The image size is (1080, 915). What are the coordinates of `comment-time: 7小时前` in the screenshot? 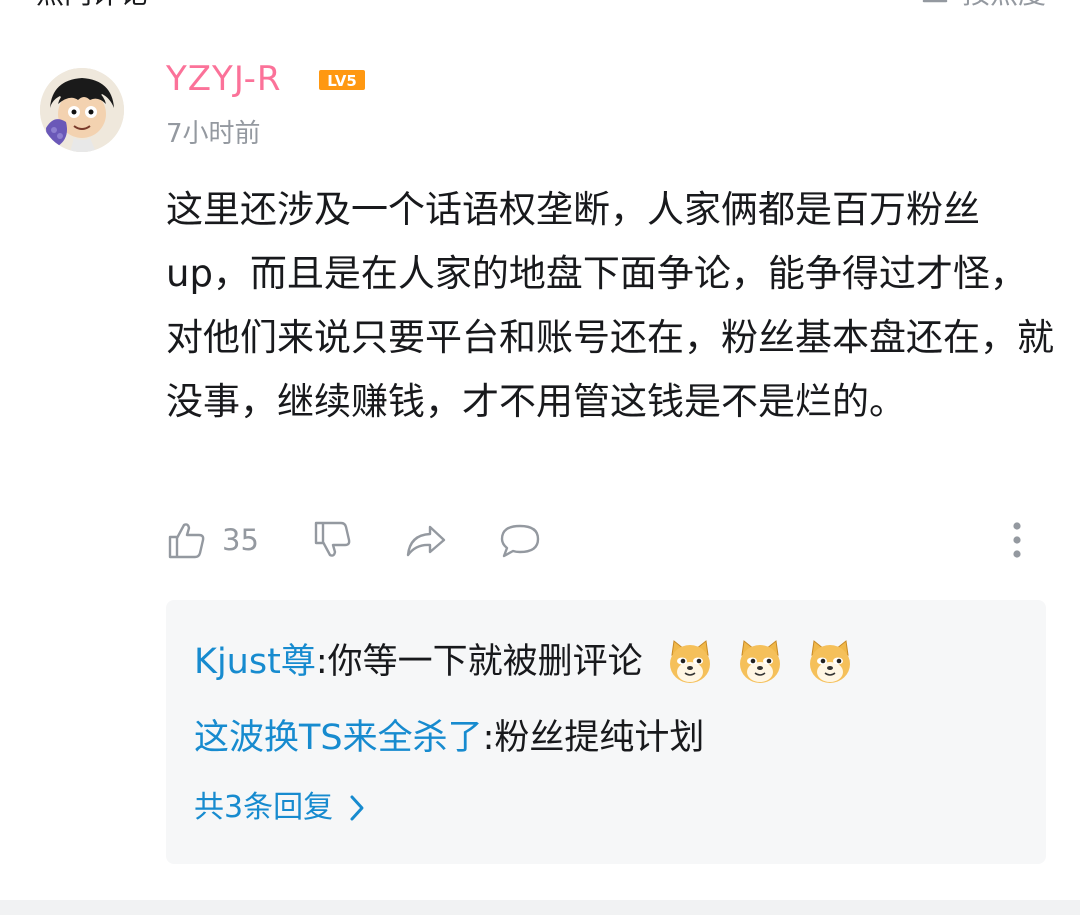 It's located at (213, 134).